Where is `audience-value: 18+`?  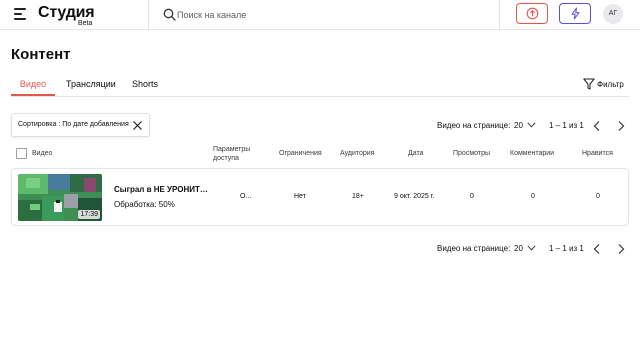 audience-value: 18+ is located at coordinates (358, 196).